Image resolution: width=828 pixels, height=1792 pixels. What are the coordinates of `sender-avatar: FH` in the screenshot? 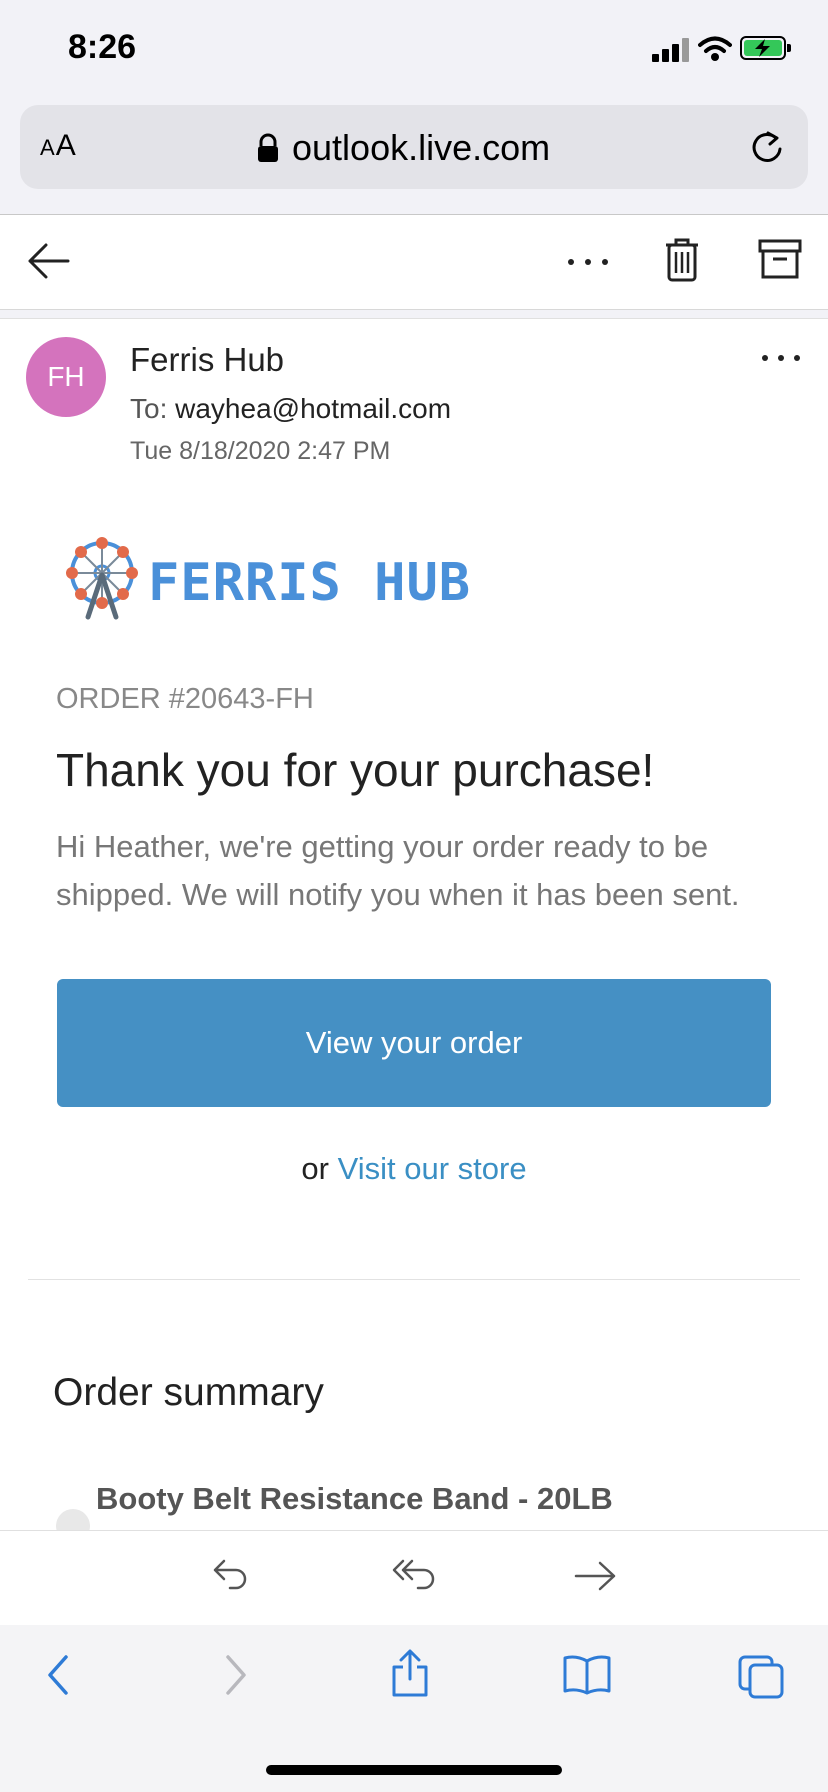 It's located at (66, 377).